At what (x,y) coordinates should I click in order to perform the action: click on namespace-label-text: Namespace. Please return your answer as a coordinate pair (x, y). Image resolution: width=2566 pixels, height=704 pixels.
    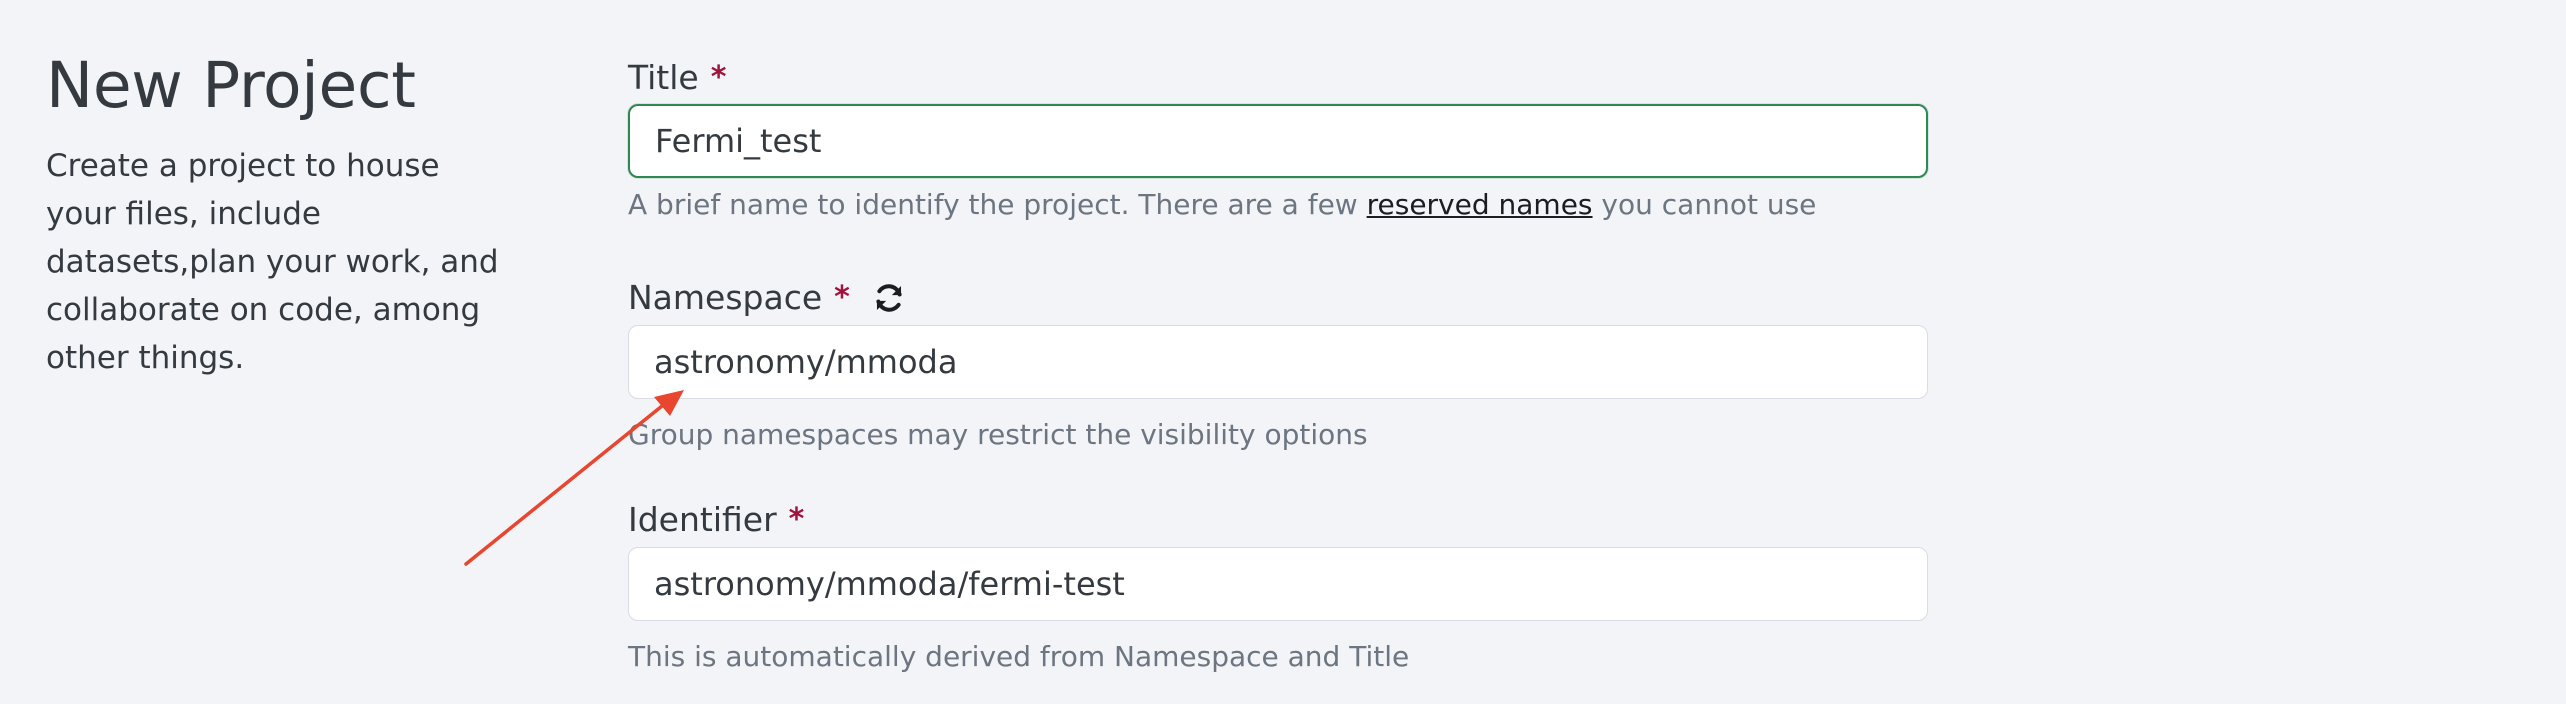
    Looking at the image, I should click on (725, 297).